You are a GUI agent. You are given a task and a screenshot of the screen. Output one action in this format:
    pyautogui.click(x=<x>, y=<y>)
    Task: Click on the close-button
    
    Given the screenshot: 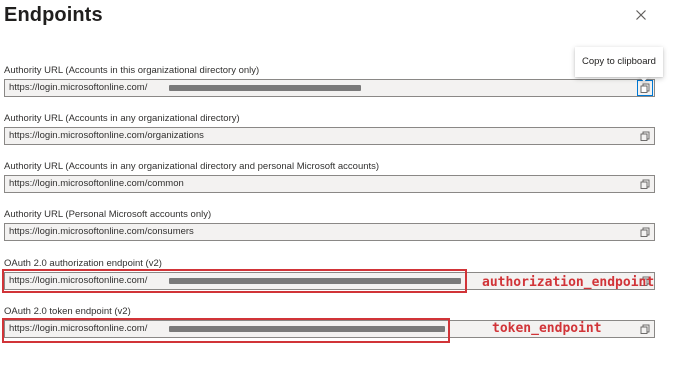 What is the action you would take?
    pyautogui.click(x=641, y=15)
    